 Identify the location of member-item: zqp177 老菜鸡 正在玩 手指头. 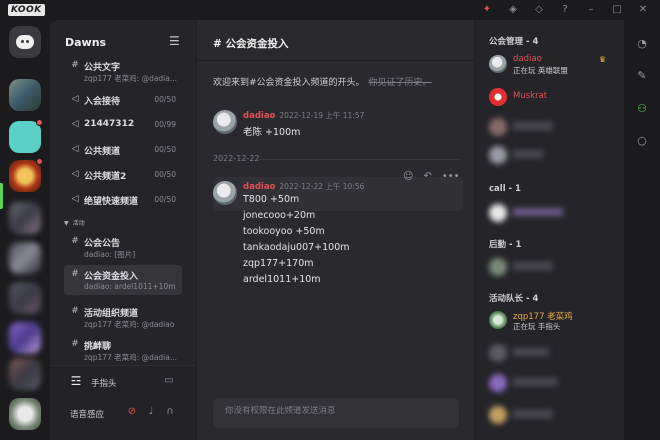
(554, 321).